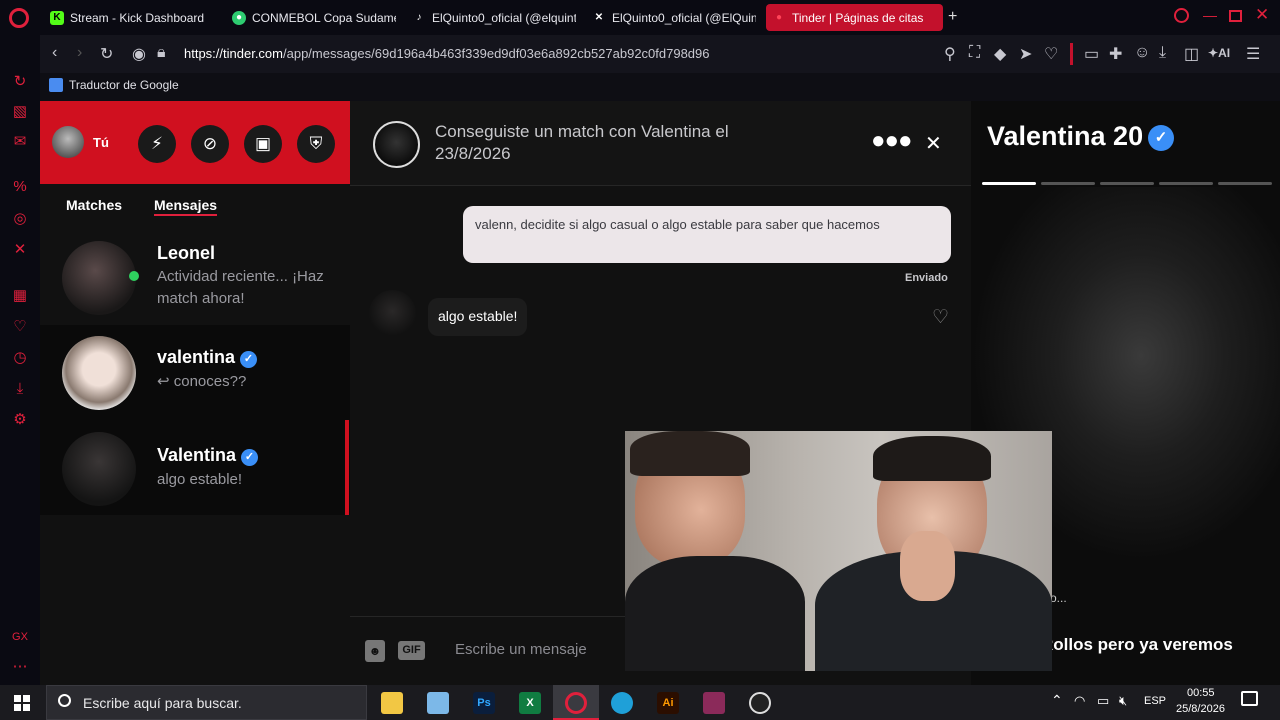 The image size is (1280, 720). I want to click on obs-icon, so click(760, 703).